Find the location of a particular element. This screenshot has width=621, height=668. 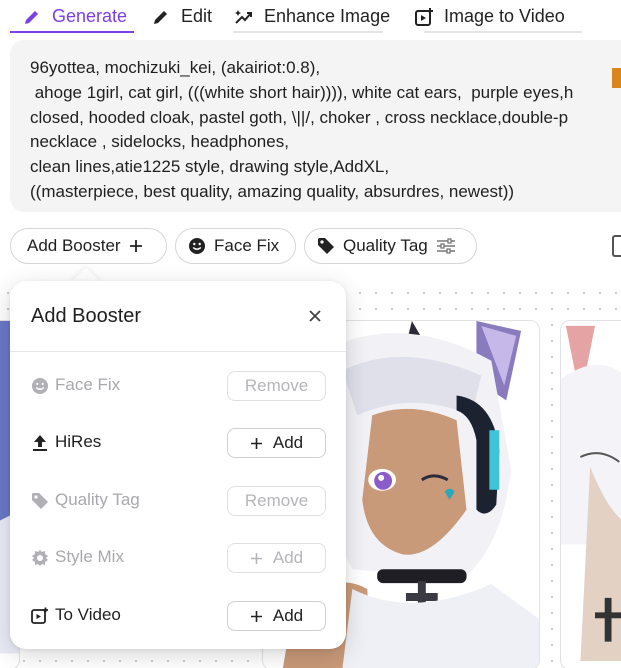

booster-row-hires: HiRes Add is located at coordinates (178, 443).